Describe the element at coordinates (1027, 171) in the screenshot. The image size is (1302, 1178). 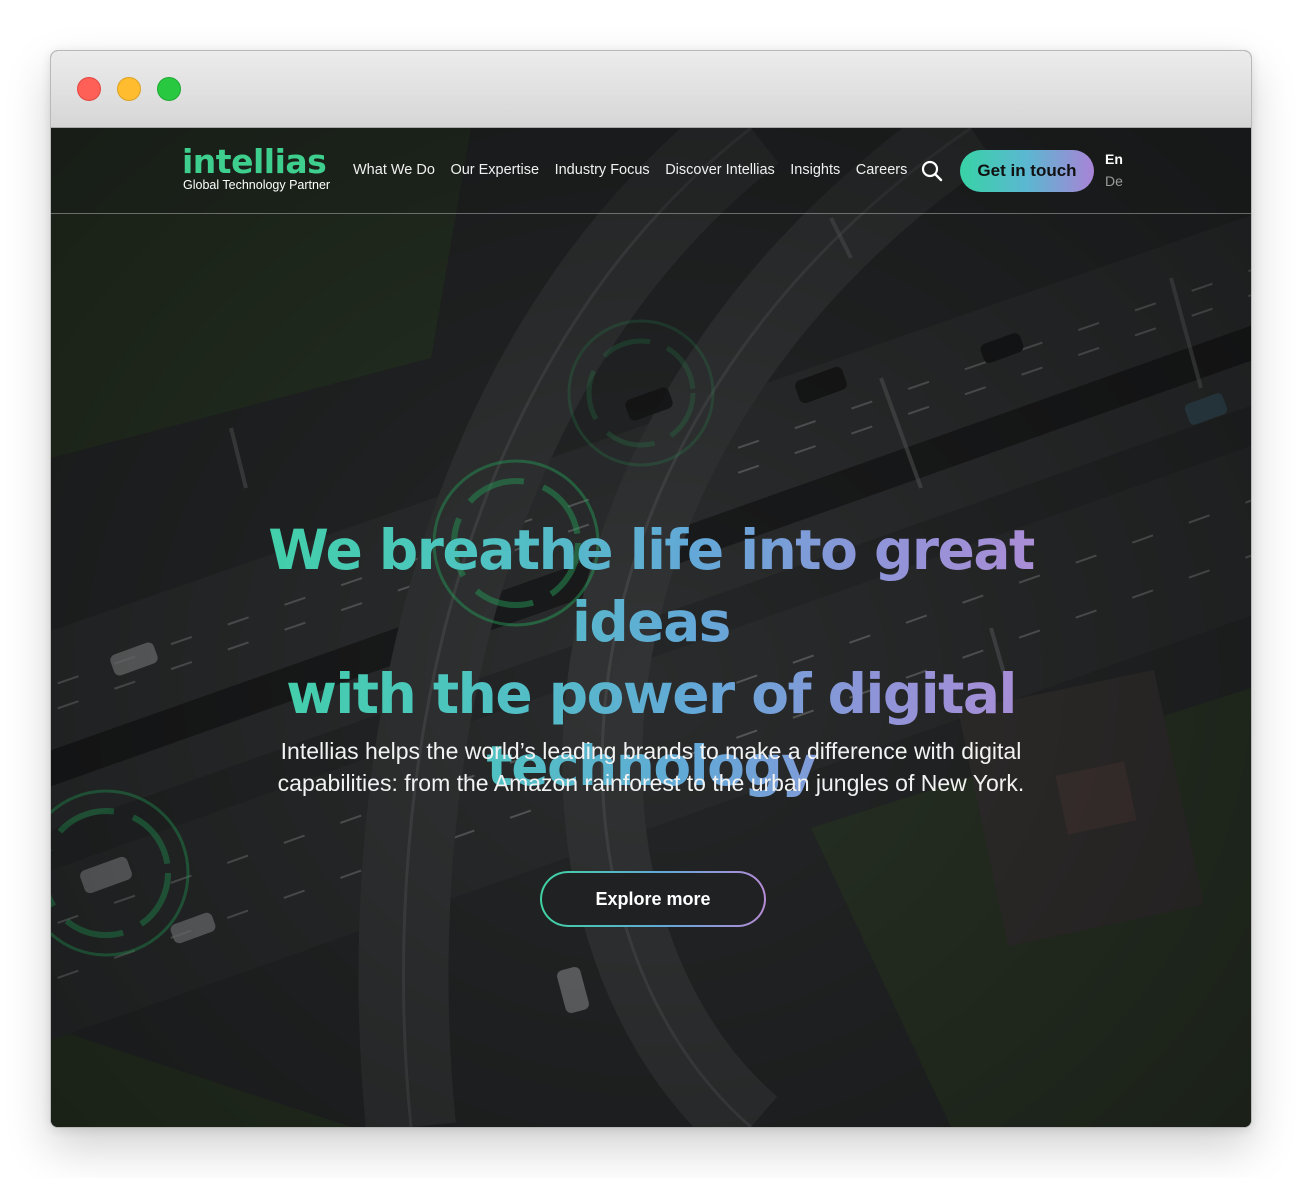
I see `get-in-touch-button: Get in touch` at that location.